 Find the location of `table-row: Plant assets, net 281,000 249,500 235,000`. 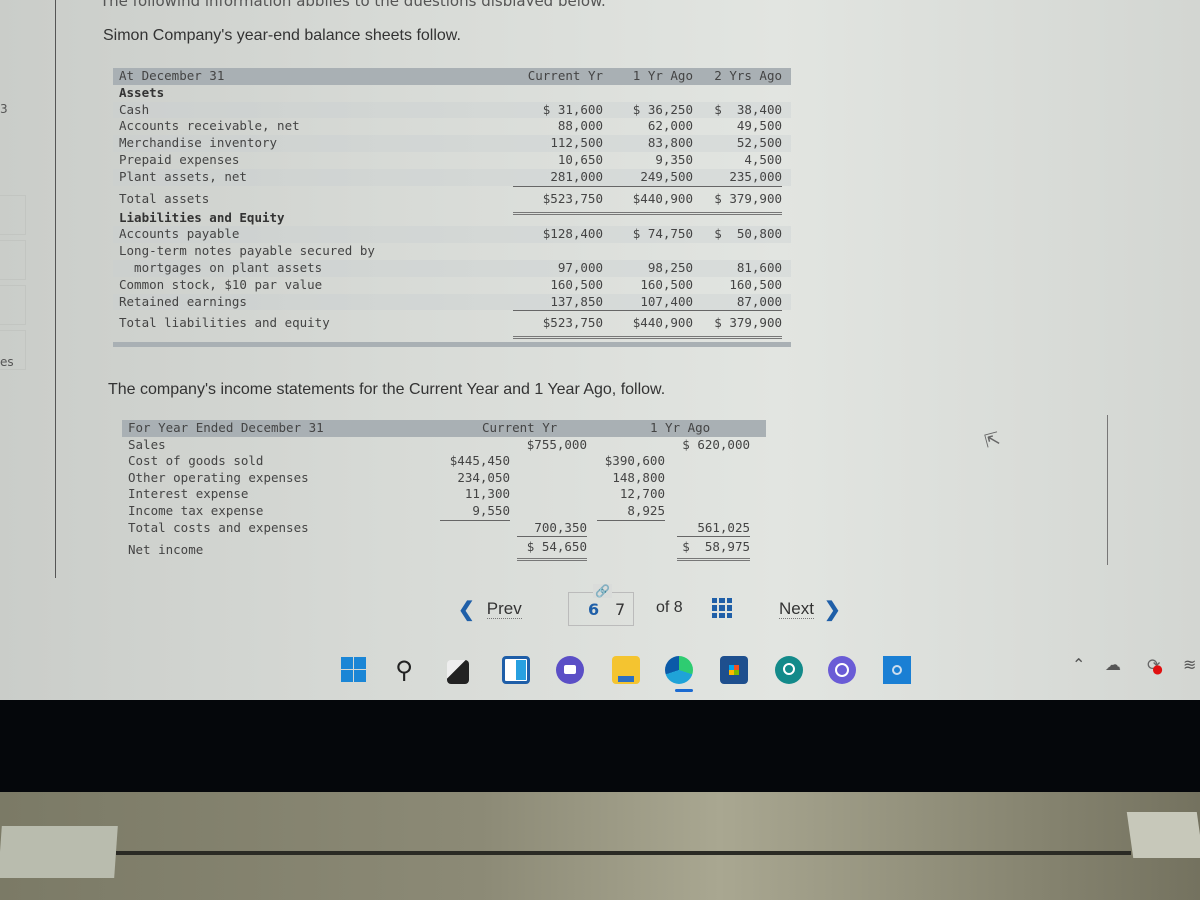

table-row: Plant assets, net 281,000 249,500 235,000 is located at coordinates (452, 177).